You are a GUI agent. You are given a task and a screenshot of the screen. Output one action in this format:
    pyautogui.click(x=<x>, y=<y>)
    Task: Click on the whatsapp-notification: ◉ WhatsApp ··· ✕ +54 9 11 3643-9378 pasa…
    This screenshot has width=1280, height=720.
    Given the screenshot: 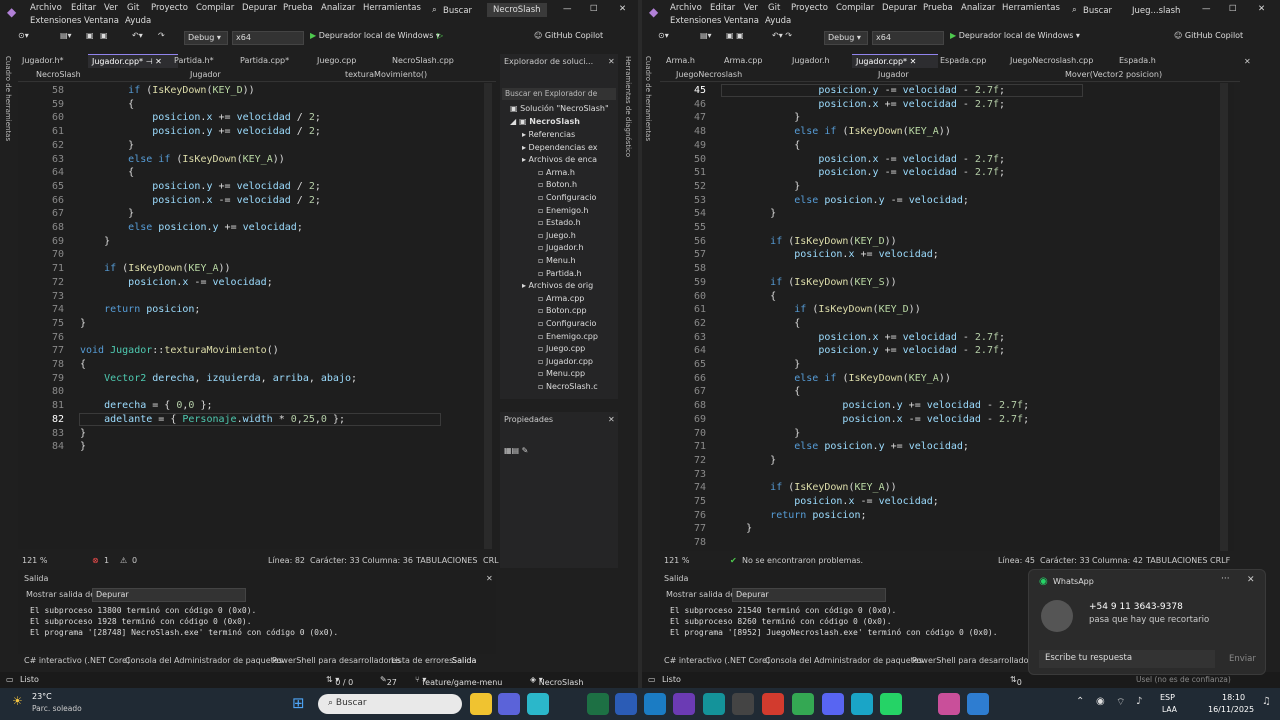 What is the action you would take?
    pyautogui.click(x=1147, y=622)
    